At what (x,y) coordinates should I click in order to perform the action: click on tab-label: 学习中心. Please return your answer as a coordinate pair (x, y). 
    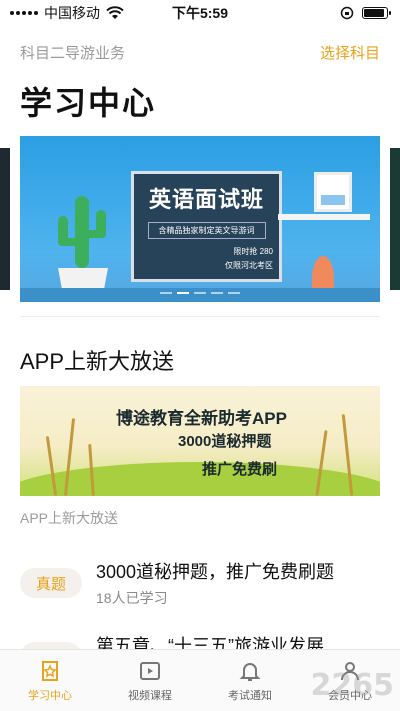
    Looking at the image, I should click on (50, 695).